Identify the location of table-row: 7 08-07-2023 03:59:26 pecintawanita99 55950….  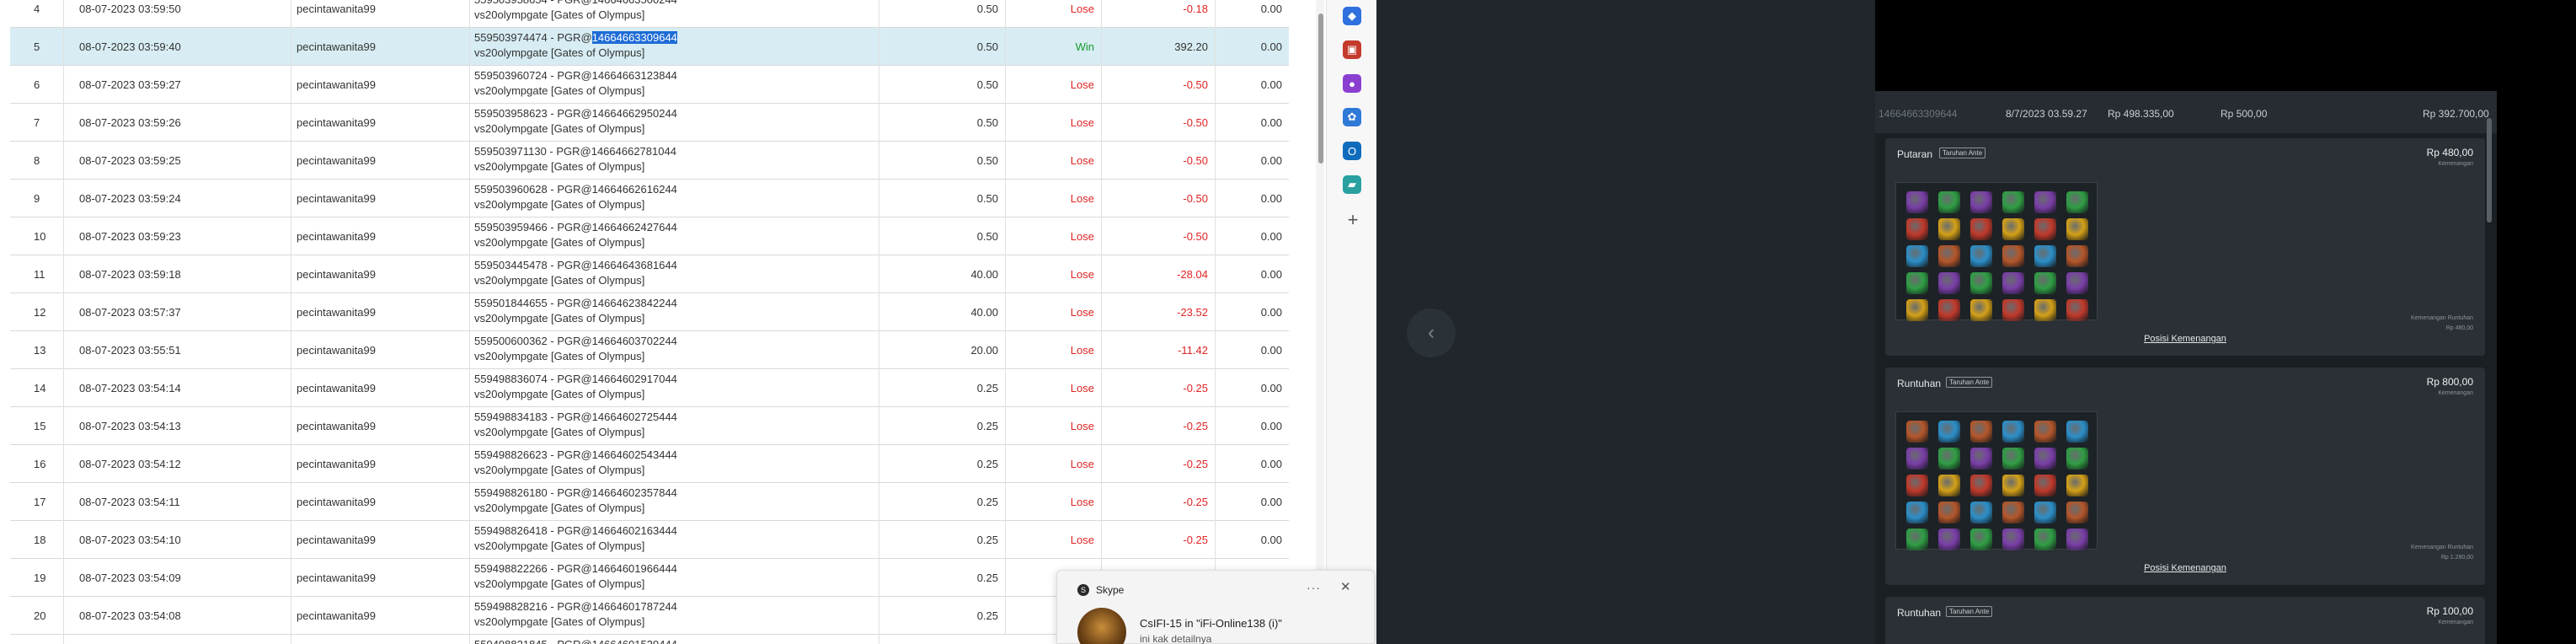
(649, 123).